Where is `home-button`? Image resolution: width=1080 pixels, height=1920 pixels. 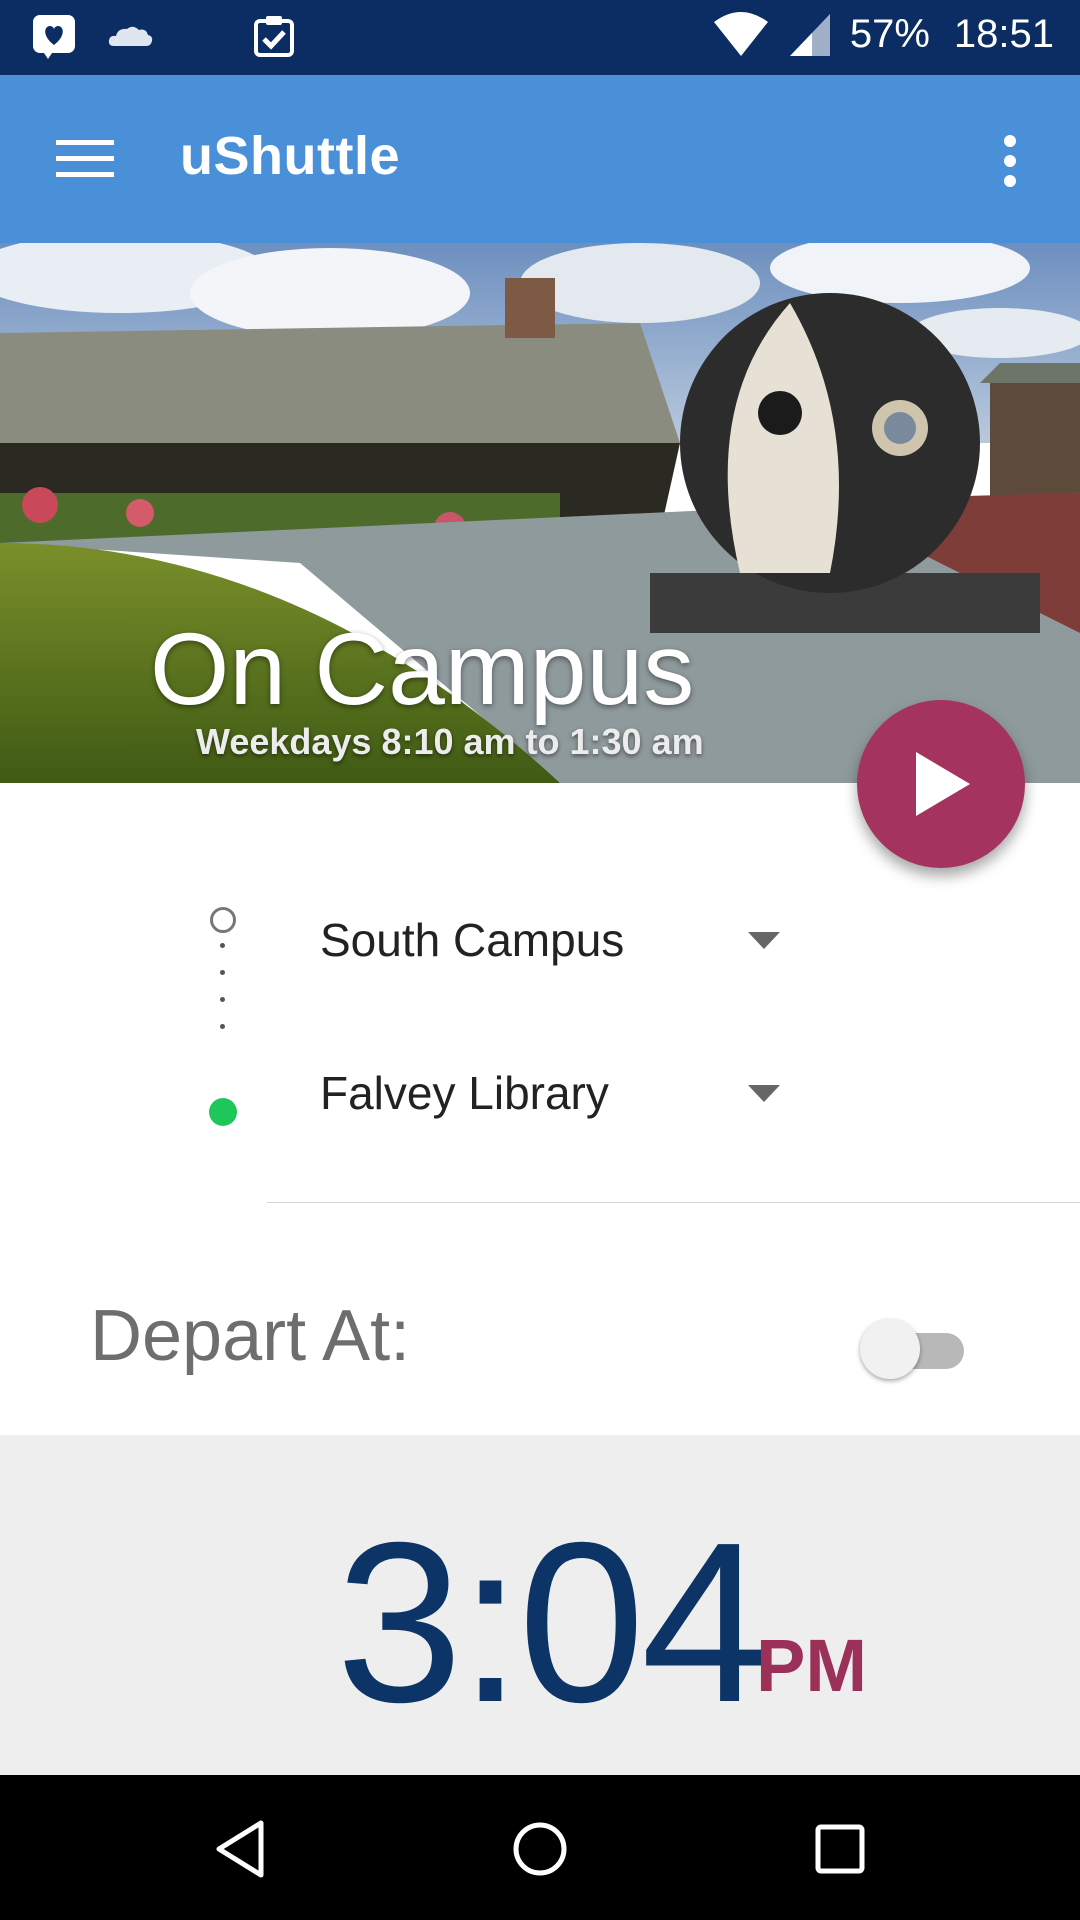 home-button is located at coordinates (540, 1849).